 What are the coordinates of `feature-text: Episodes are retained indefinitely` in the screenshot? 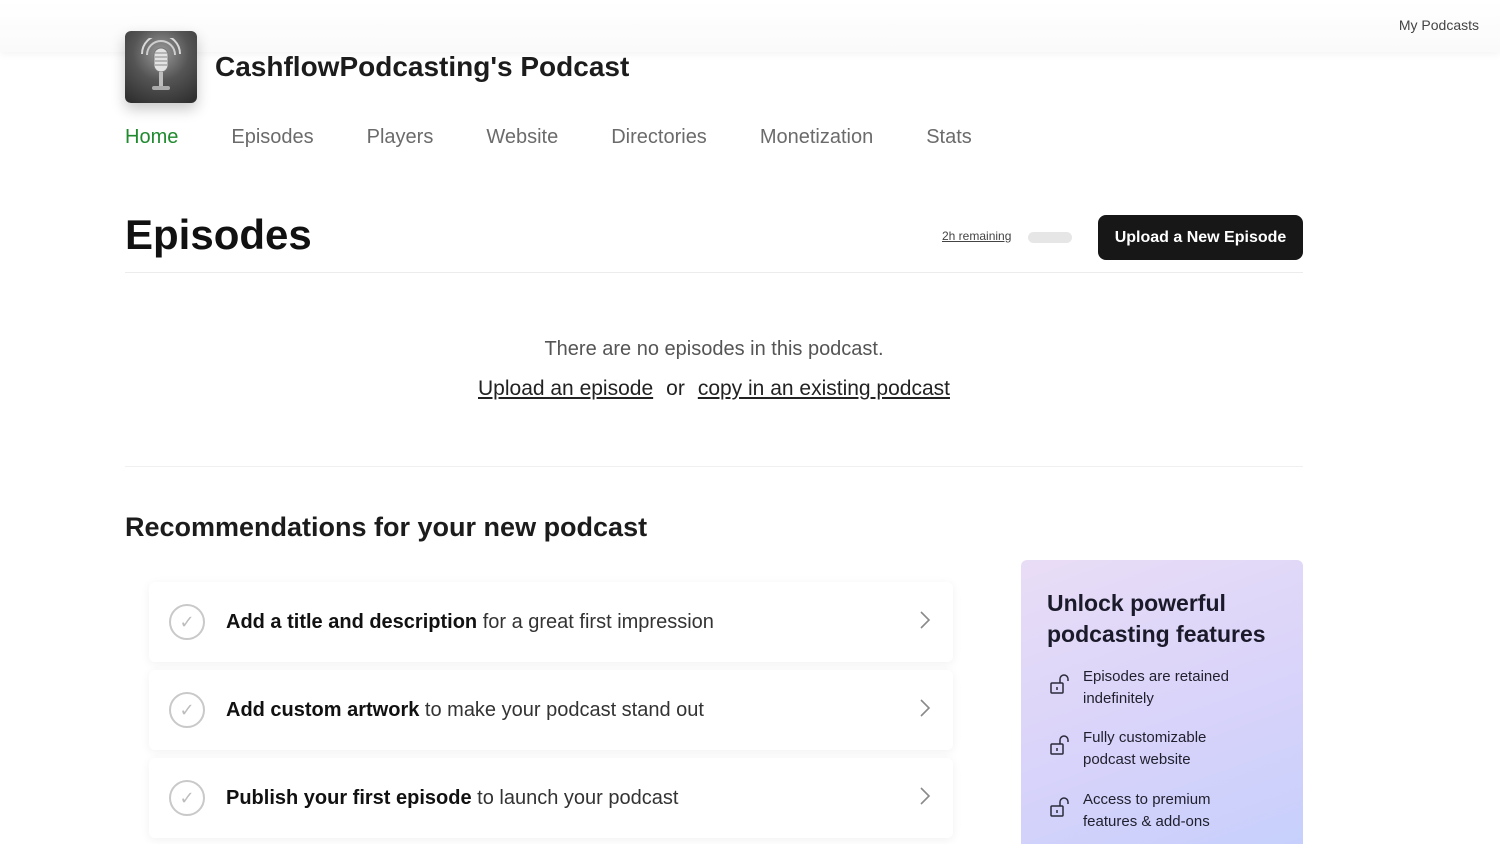 It's located at (1156, 687).